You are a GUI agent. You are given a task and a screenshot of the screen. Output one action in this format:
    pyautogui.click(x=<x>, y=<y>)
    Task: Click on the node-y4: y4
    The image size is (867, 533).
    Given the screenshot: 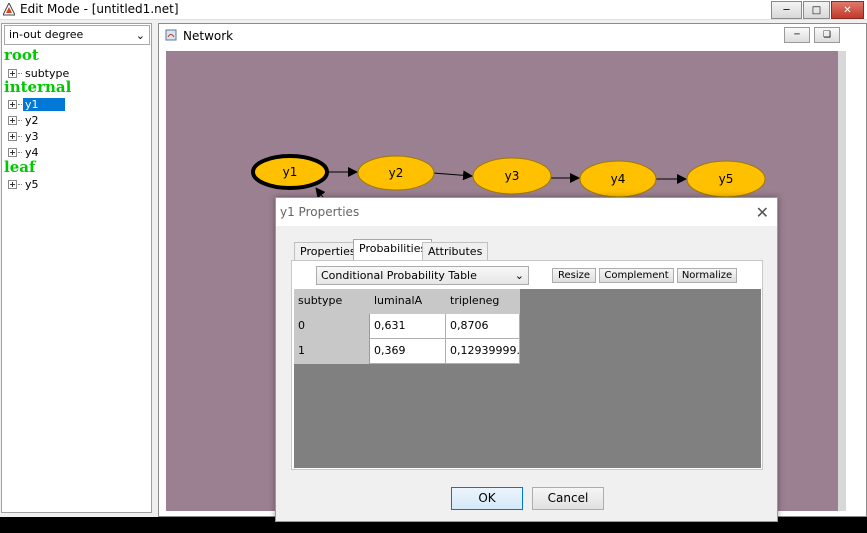 What is the action you would take?
    pyautogui.click(x=618, y=179)
    